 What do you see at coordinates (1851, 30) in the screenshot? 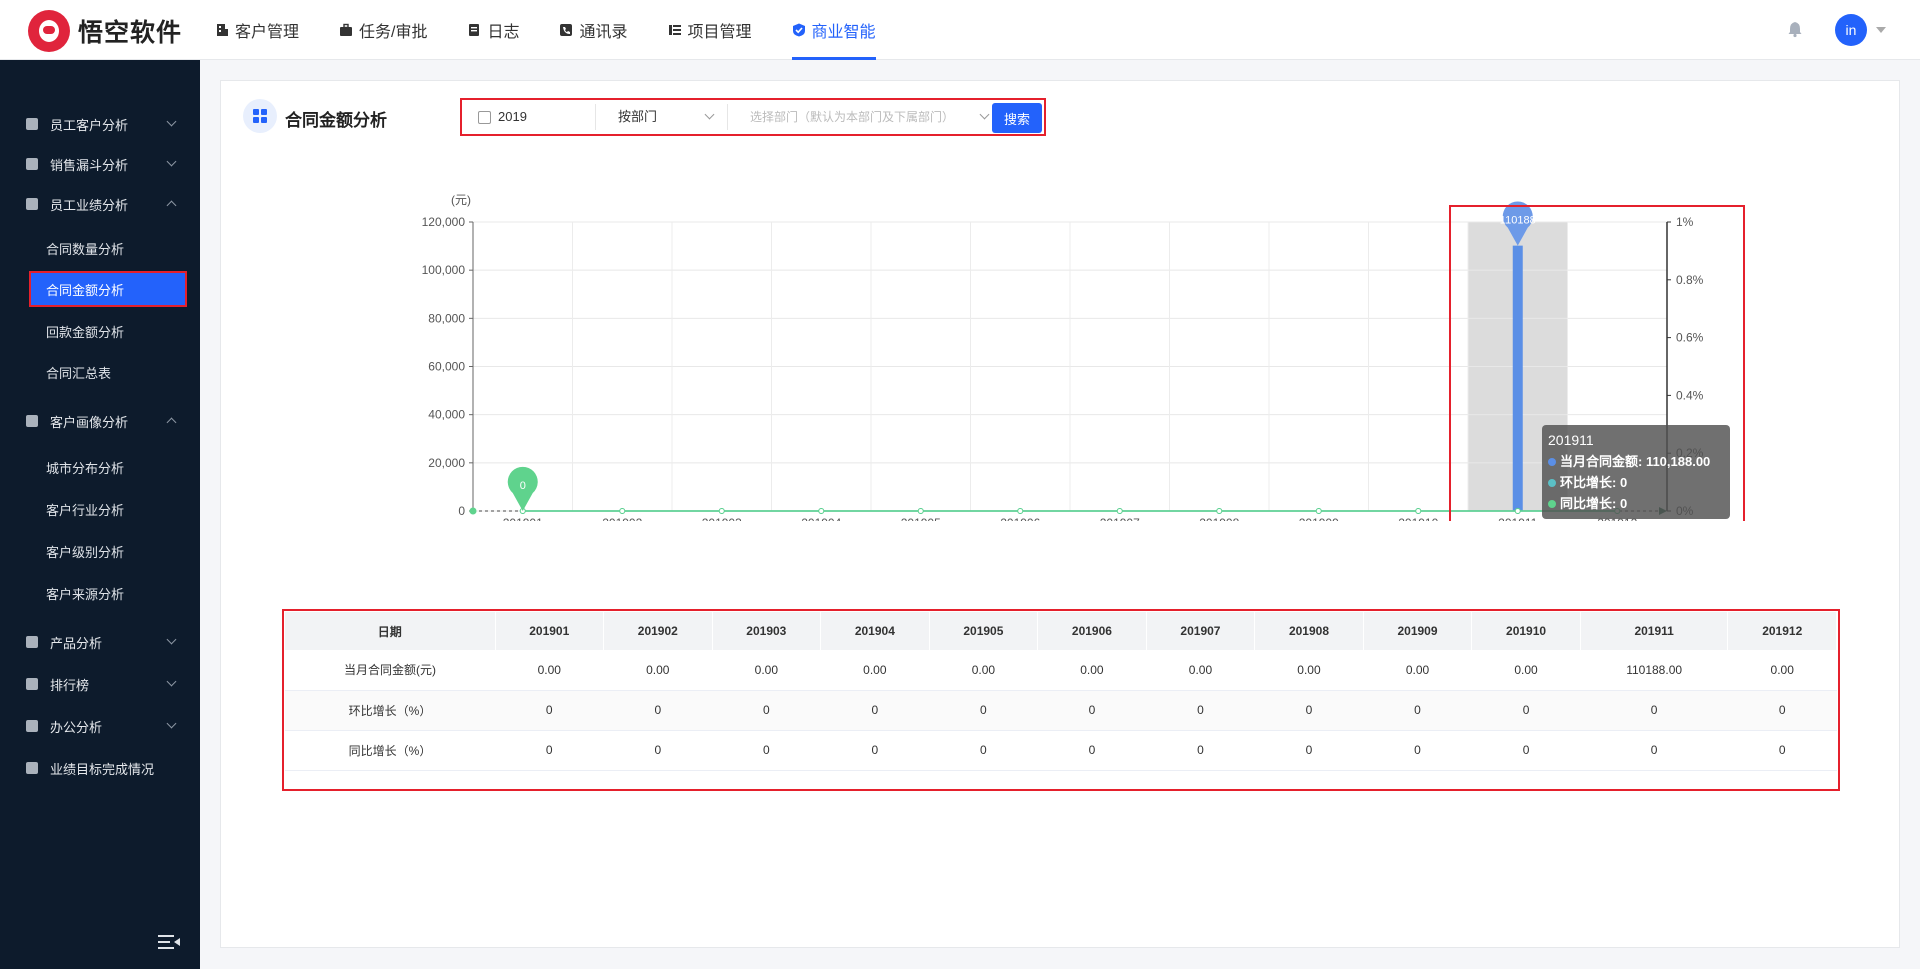
I see `user-avatar: in` at bounding box center [1851, 30].